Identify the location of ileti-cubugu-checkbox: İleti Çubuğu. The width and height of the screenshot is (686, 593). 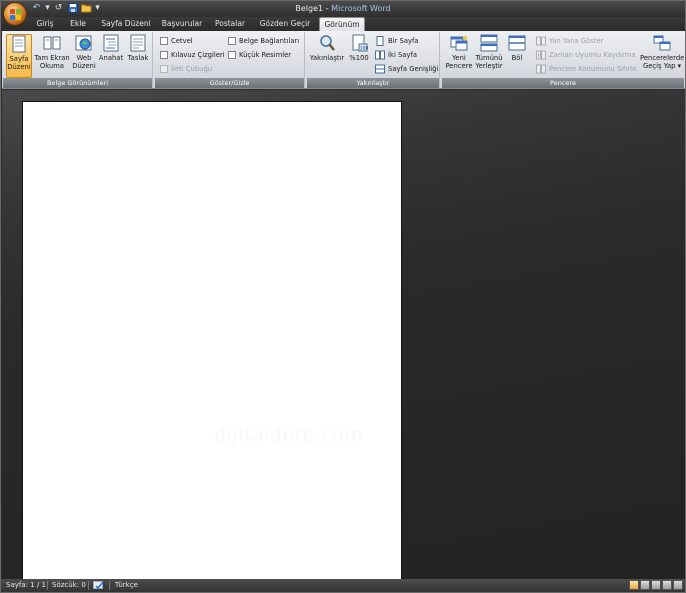
(186, 69).